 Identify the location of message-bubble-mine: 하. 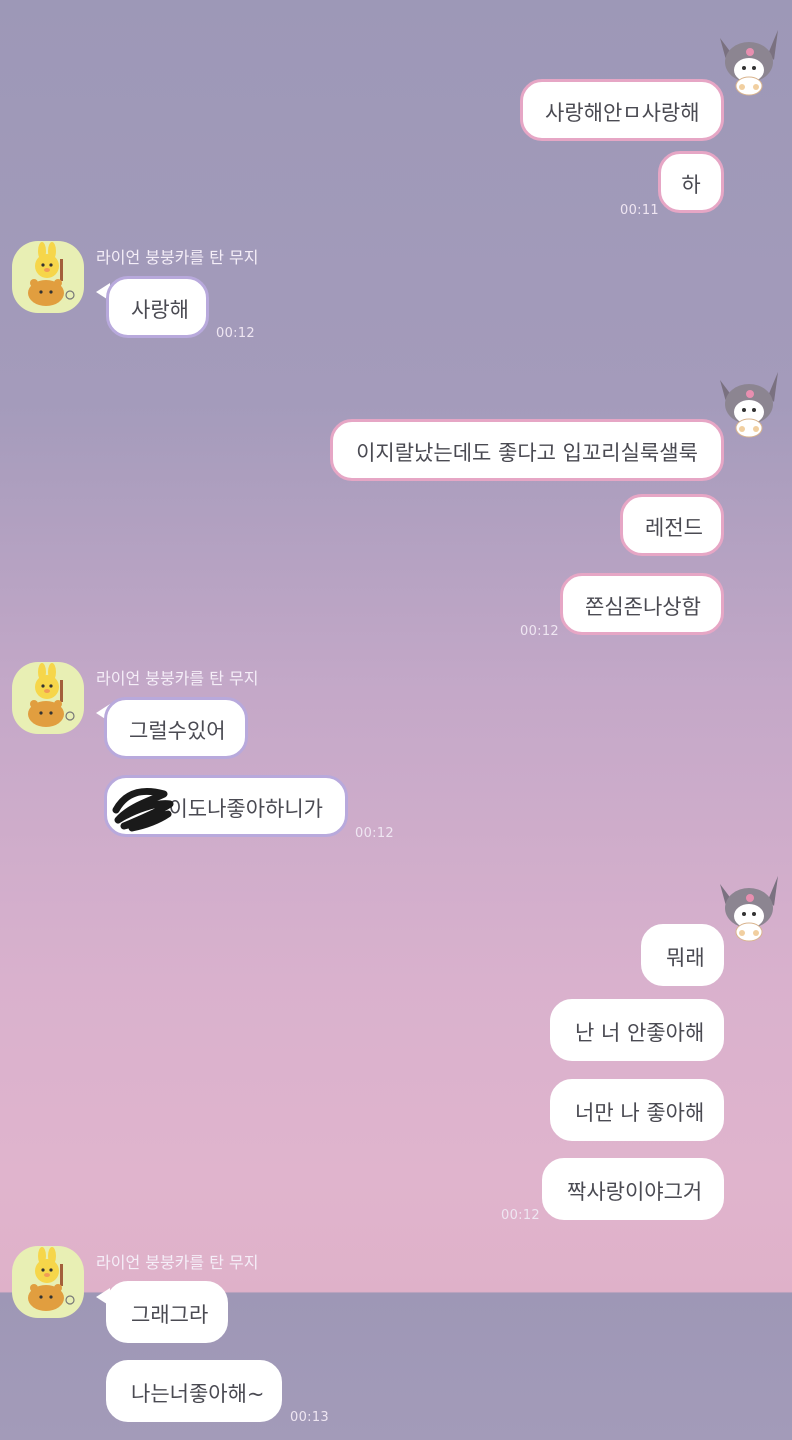
(691, 182).